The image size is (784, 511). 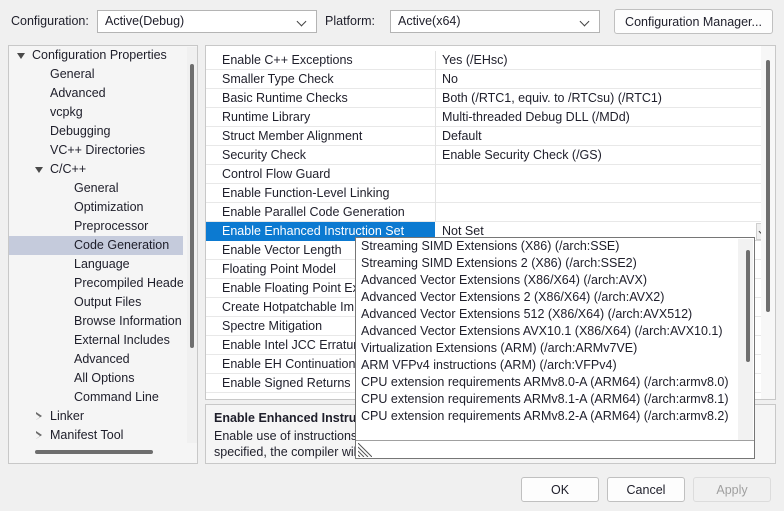 What do you see at coordinates (429, 21) in the screenshot?
I see `platform-dropdown-value: Active(x64)` at bounding box center [429, 21].